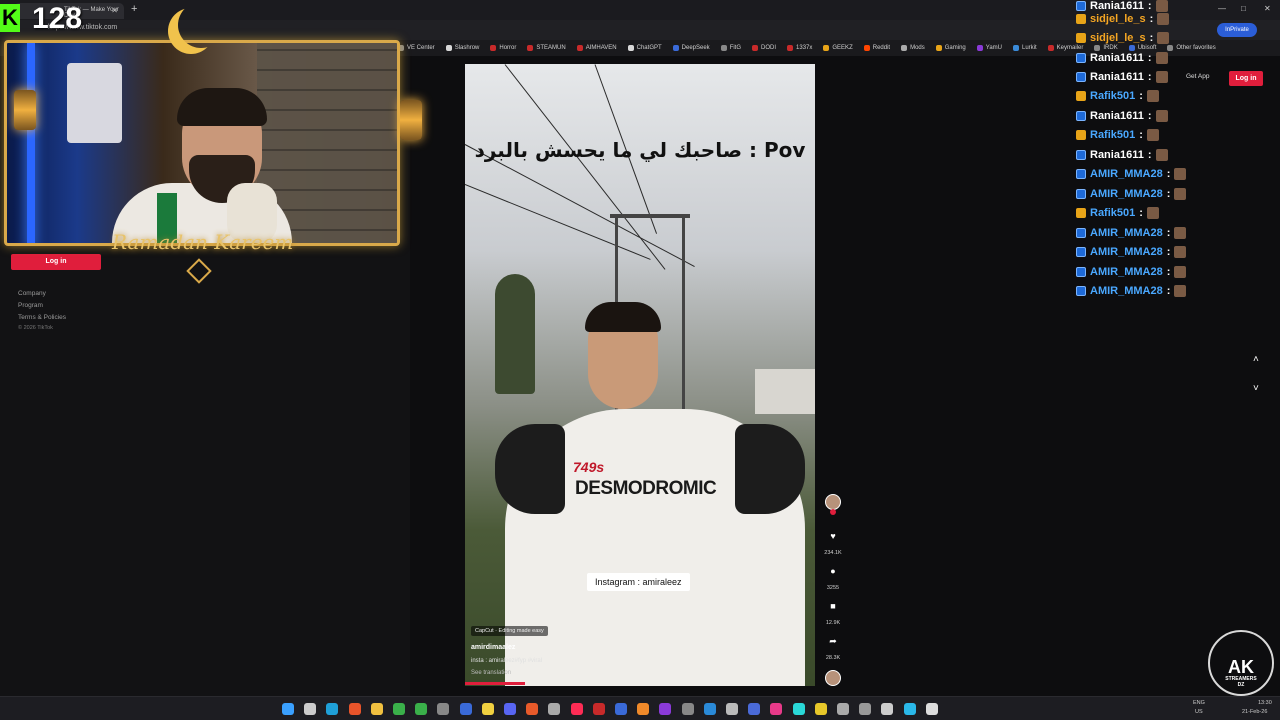 The width and height of the screenshot is (1280, 720). Describe the element at coordinates (462, 48) in the screenshot. I see `bookmark-item: Slashrow` at that location.